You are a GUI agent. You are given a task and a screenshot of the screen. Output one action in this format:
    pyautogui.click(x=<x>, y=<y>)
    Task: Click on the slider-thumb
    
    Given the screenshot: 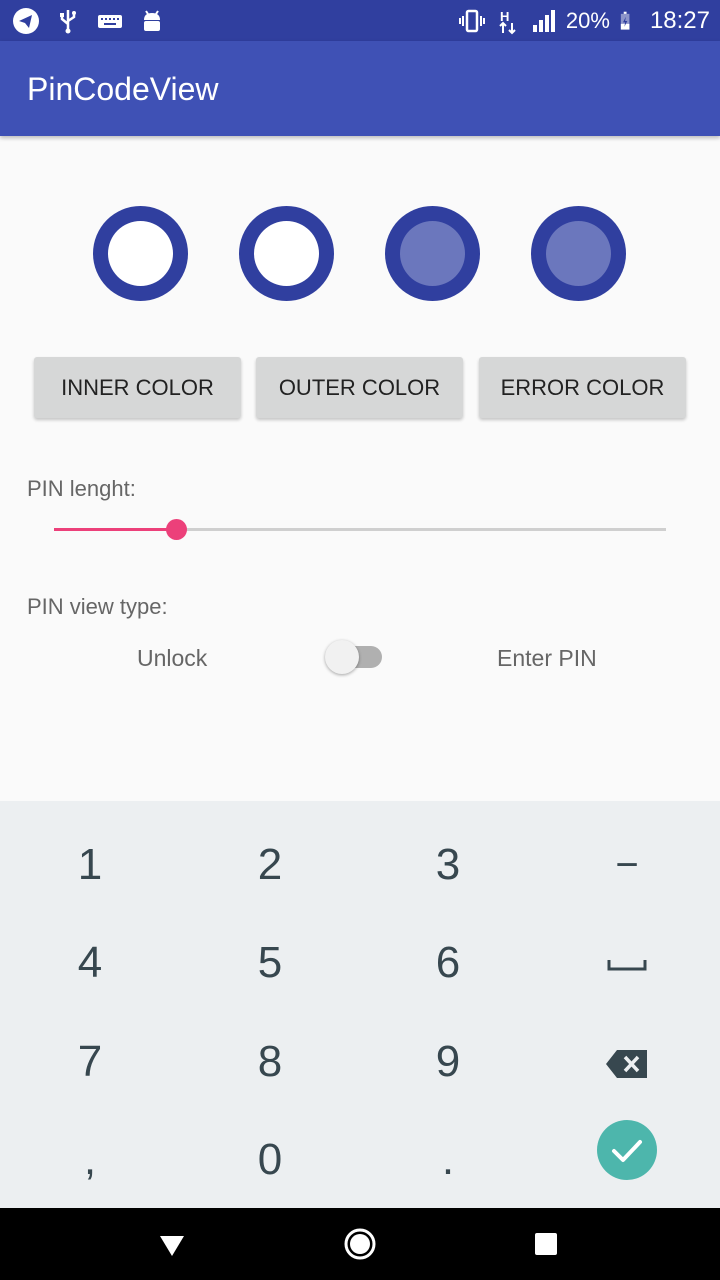 What is the action you would take?
    pyautogui.click(x=176, y=529)
    